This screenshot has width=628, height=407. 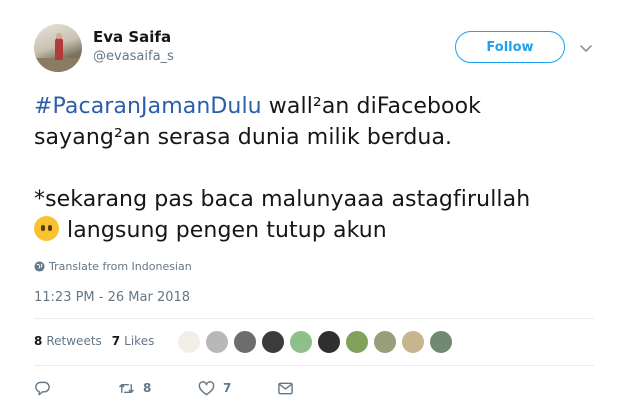 I want to click on direct-message-button, so click(x=285, y=388).